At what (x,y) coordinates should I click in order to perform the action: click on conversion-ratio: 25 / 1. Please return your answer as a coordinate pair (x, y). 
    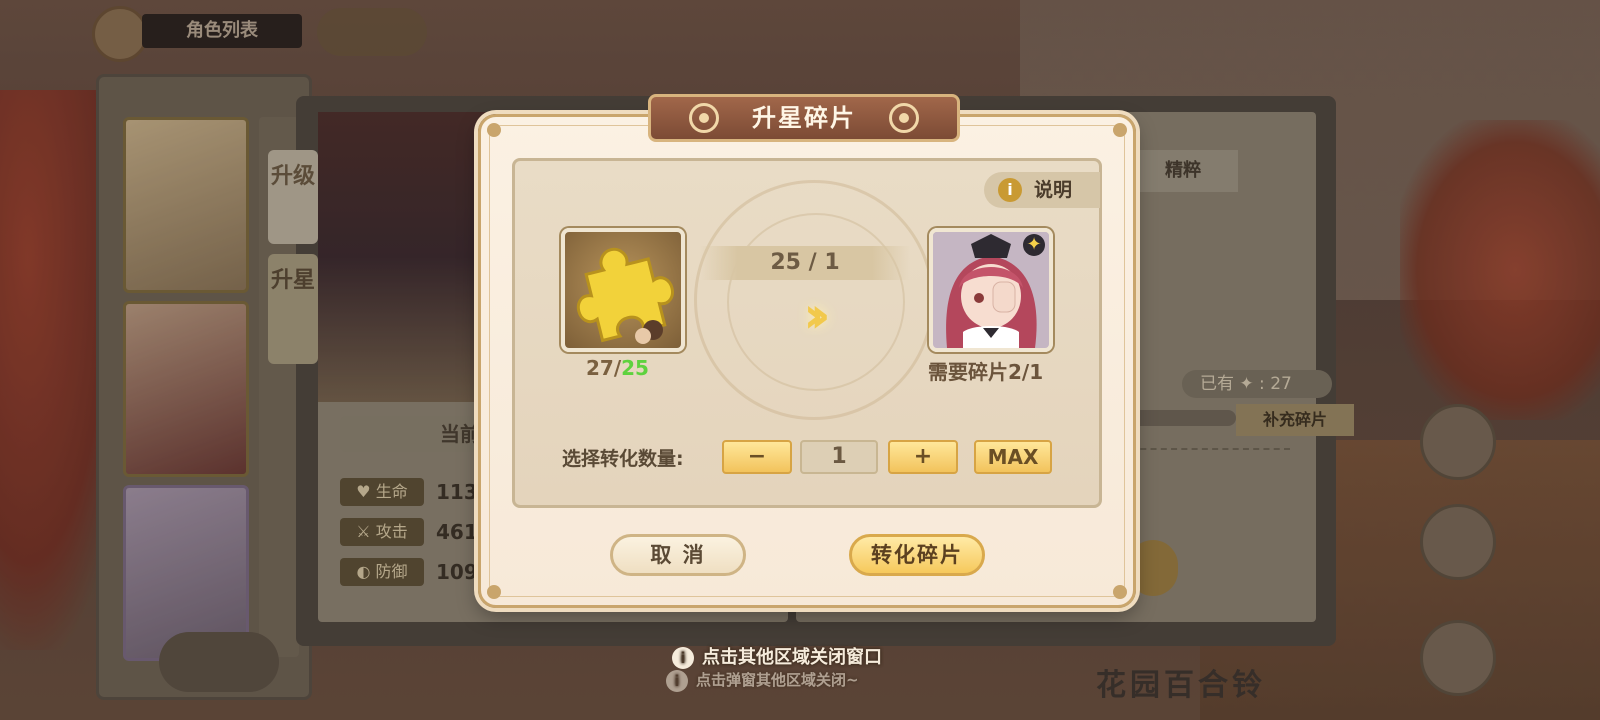
    Looking at the image, I should click on (805, 263).